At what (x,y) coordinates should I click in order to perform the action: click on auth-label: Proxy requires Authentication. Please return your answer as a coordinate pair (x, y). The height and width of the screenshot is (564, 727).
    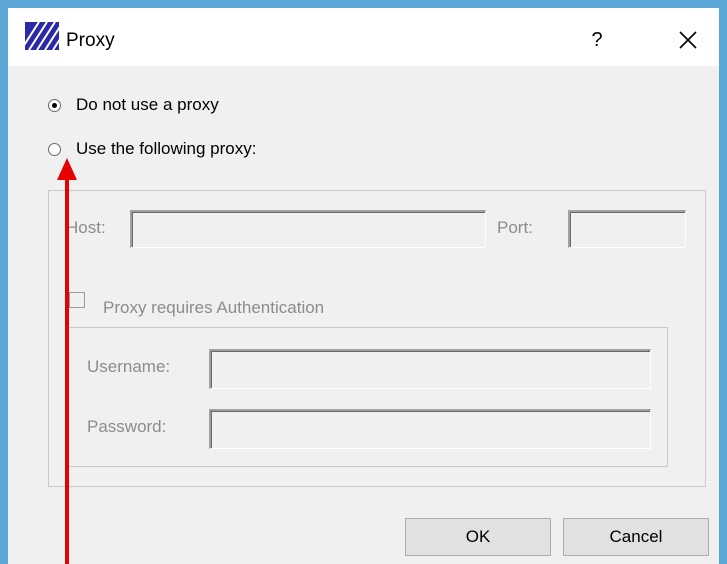
    Looking at the image, I should click on (214, 307).